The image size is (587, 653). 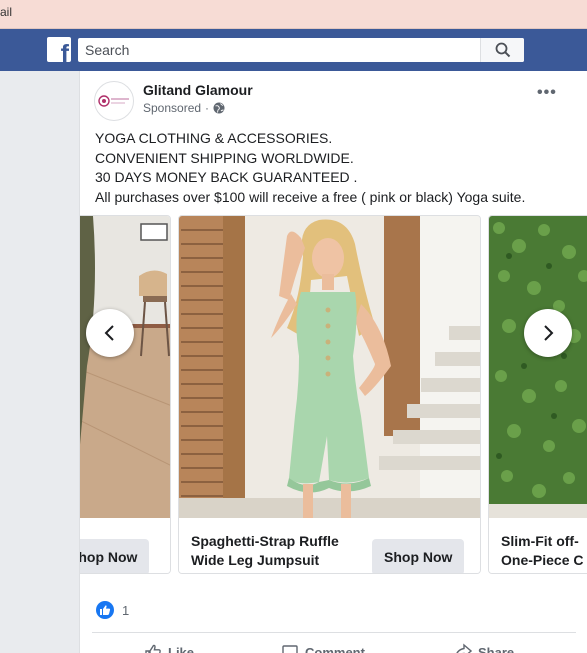 I want to click on post-text-line: YOGA CLOTHING & ACCESSORIES., so click(x=214, y=138).